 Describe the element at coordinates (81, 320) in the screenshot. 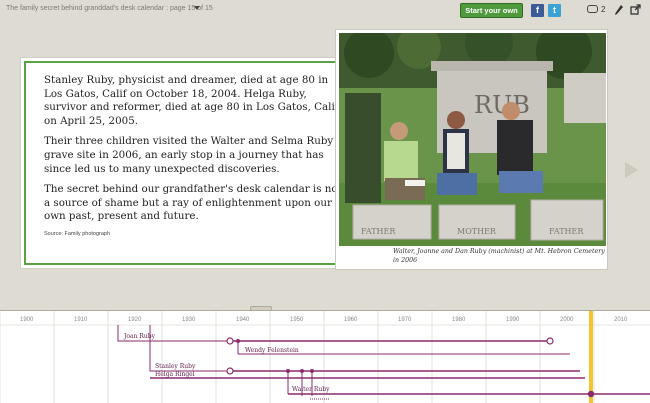

I see `decade-label: 1910` at that location.